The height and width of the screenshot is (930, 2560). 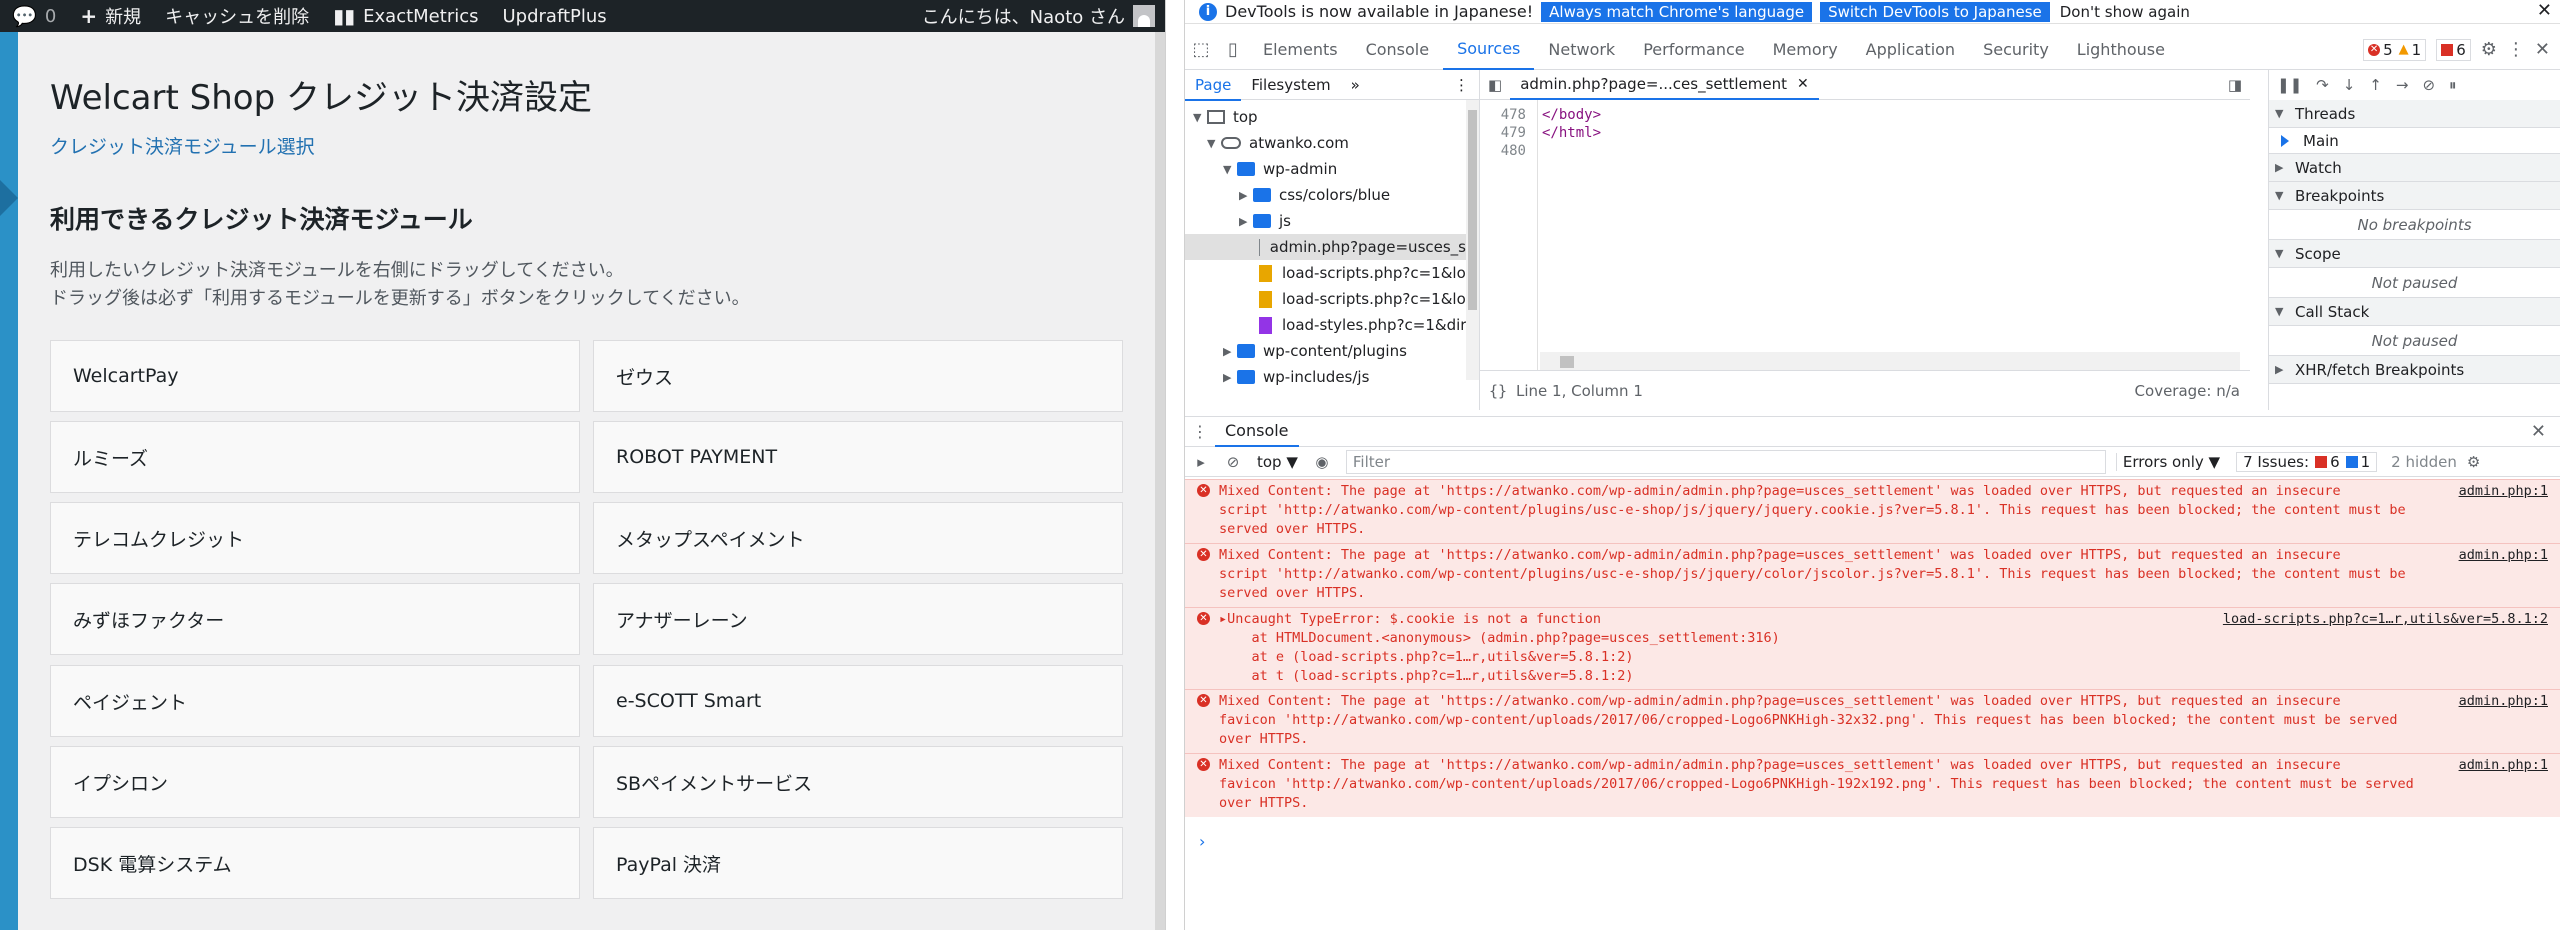 What do you see at coordinates (2402, 85) in the screenshot?
I see `step-icon: →` at bounding box center [2402, 85].